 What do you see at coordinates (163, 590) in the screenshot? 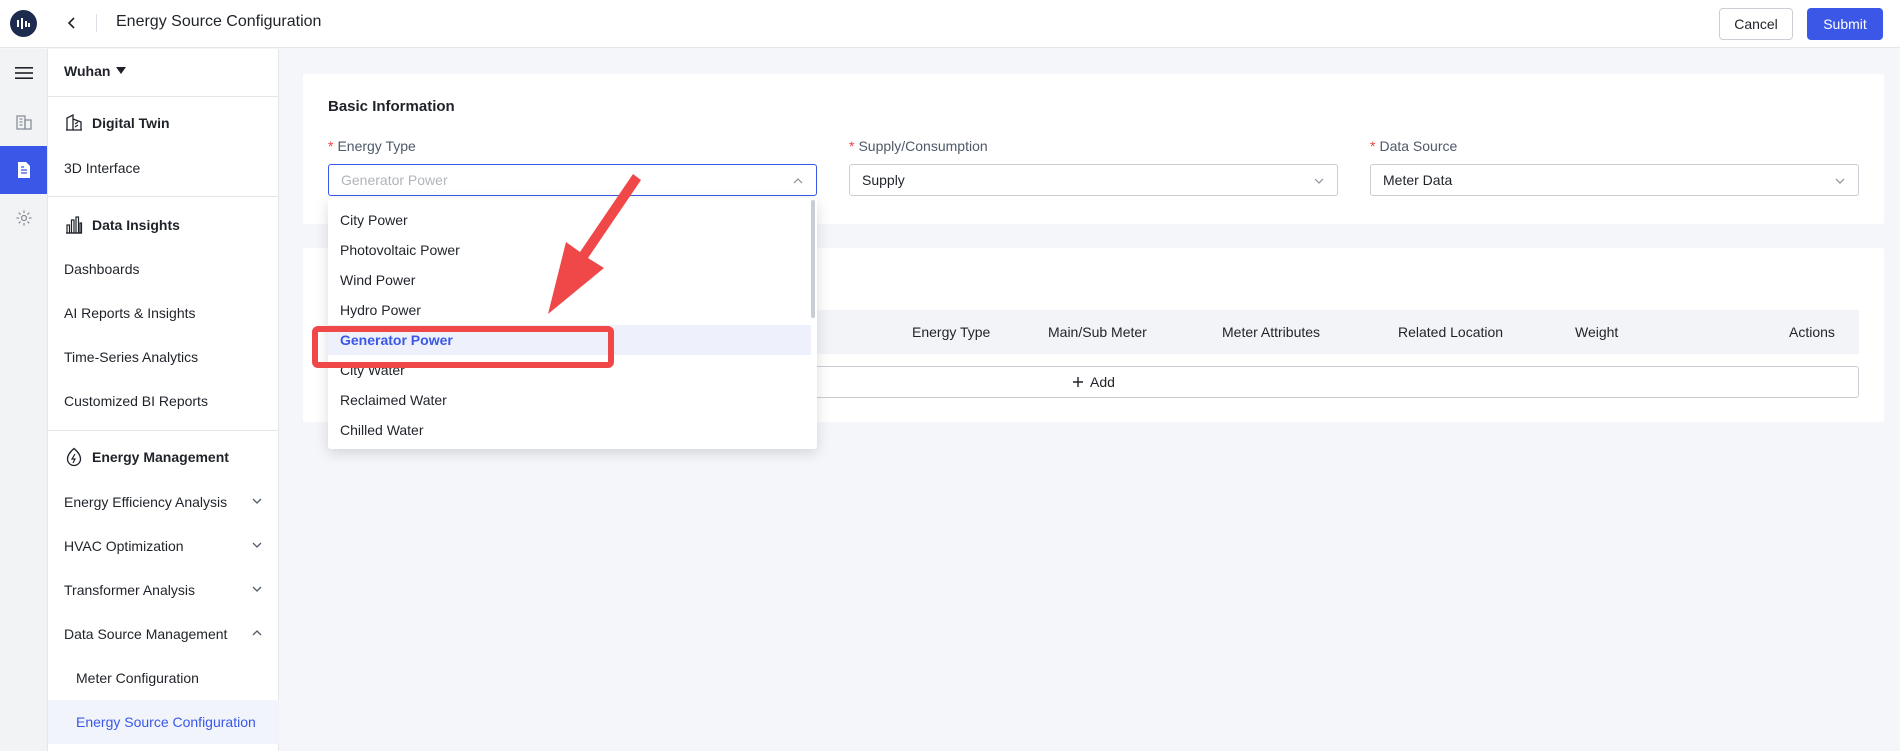
I see `sidebar-item-transformer: Transformer Analysis` at bounding box center [163, 590].